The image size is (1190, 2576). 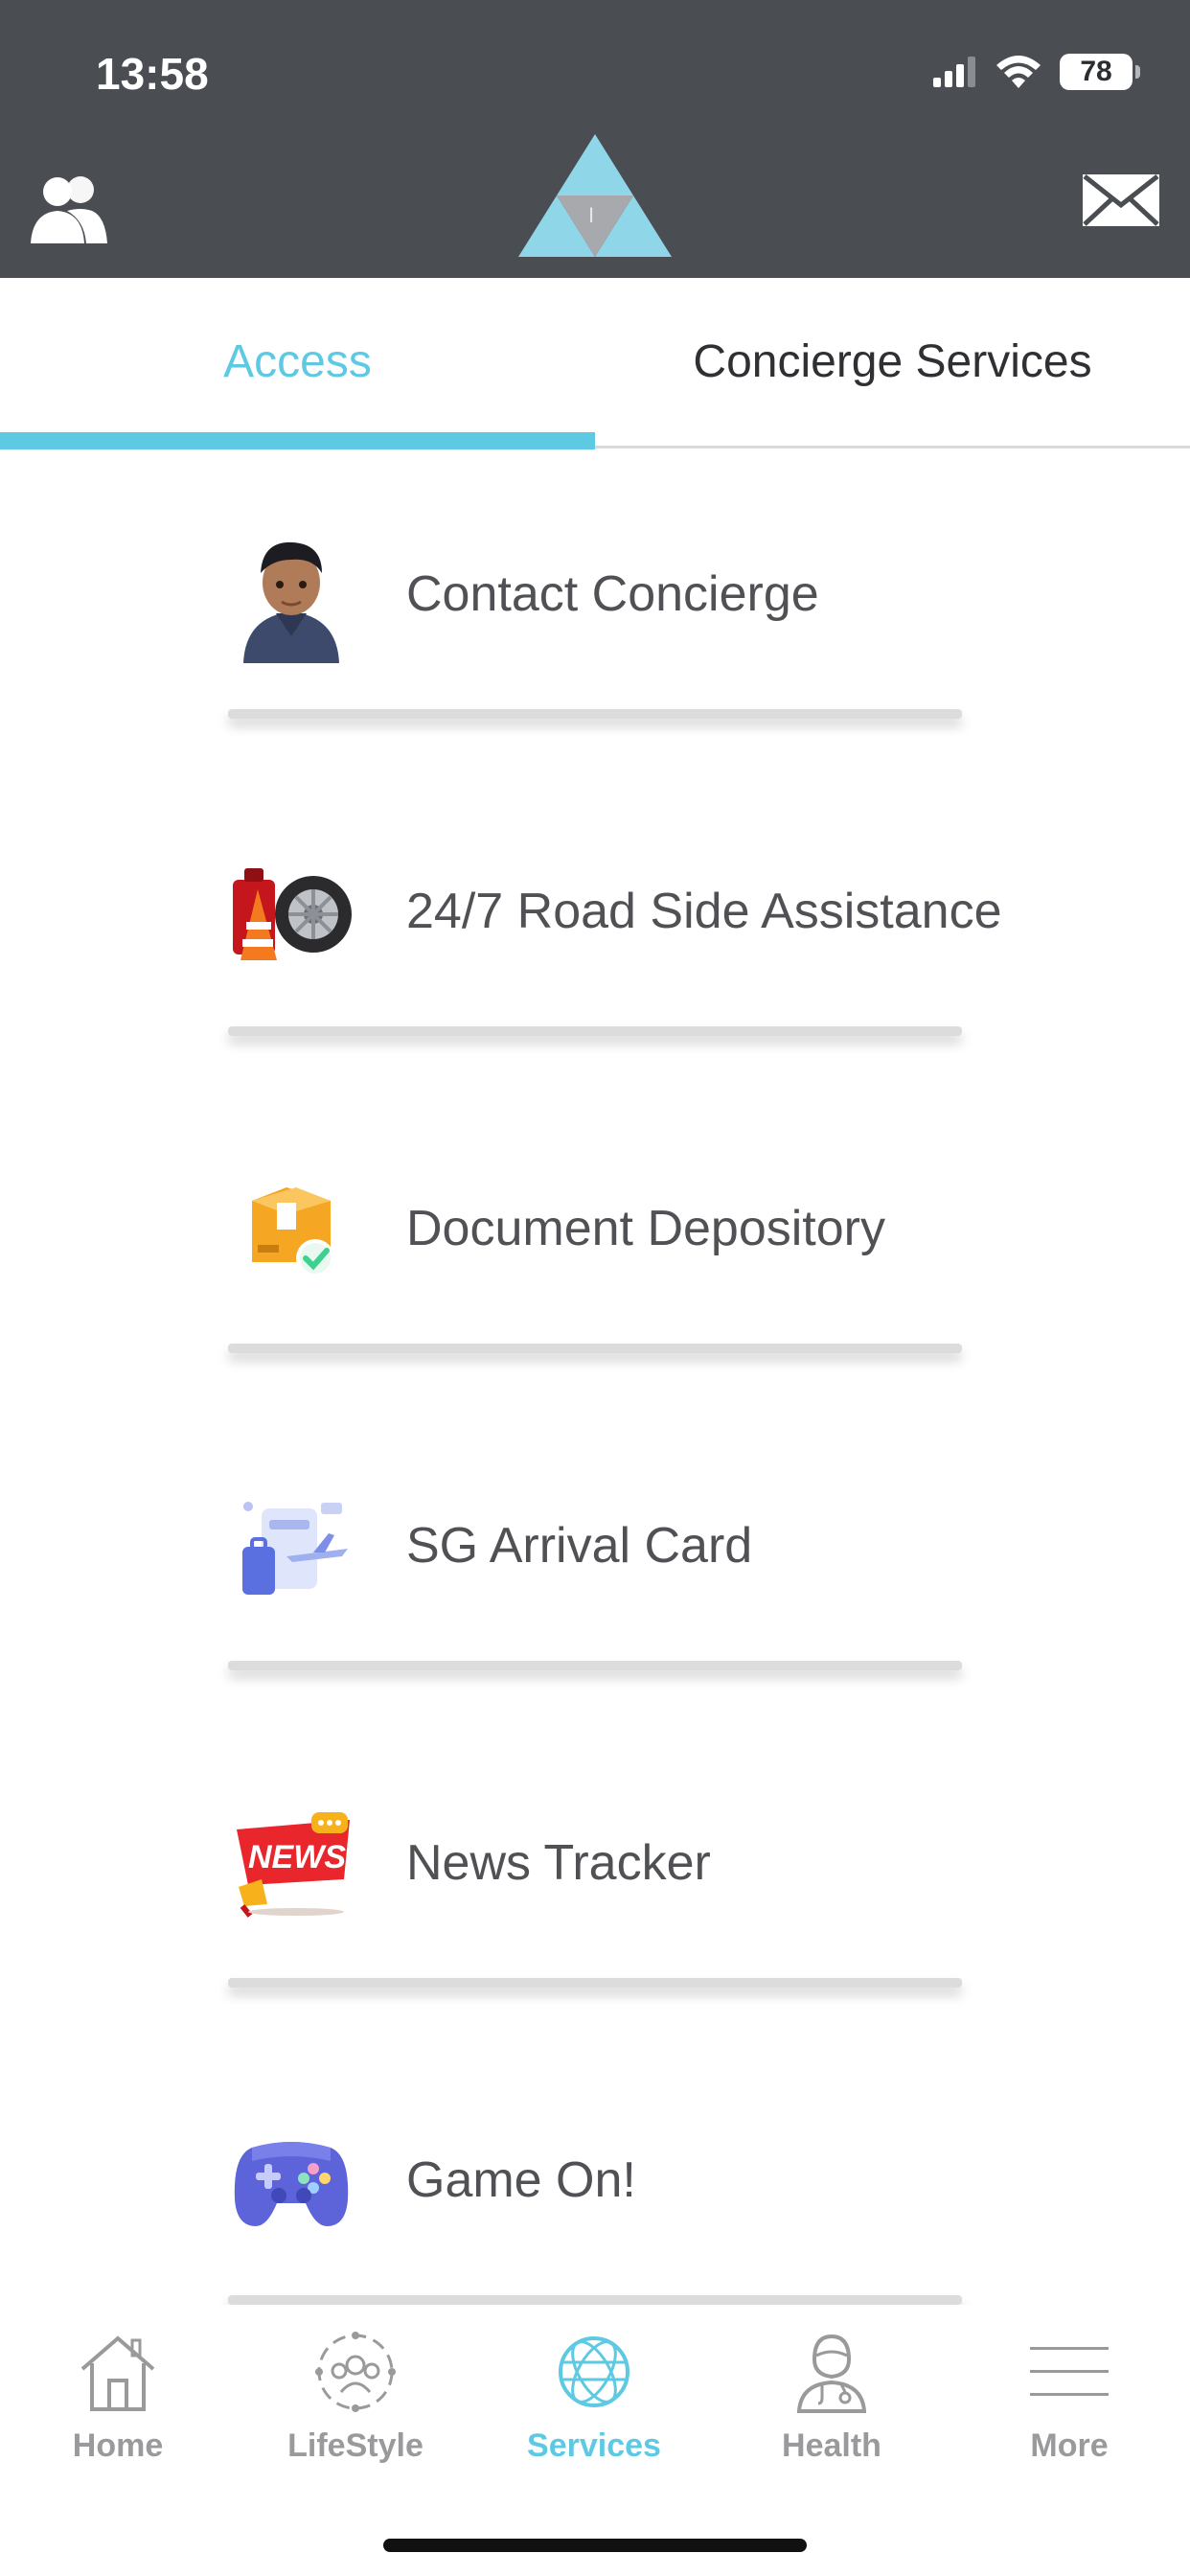 What do you see at coordinates (591, 215) in the screenshot?
I see `logo-letter: I` at bounding box center [591, 215].